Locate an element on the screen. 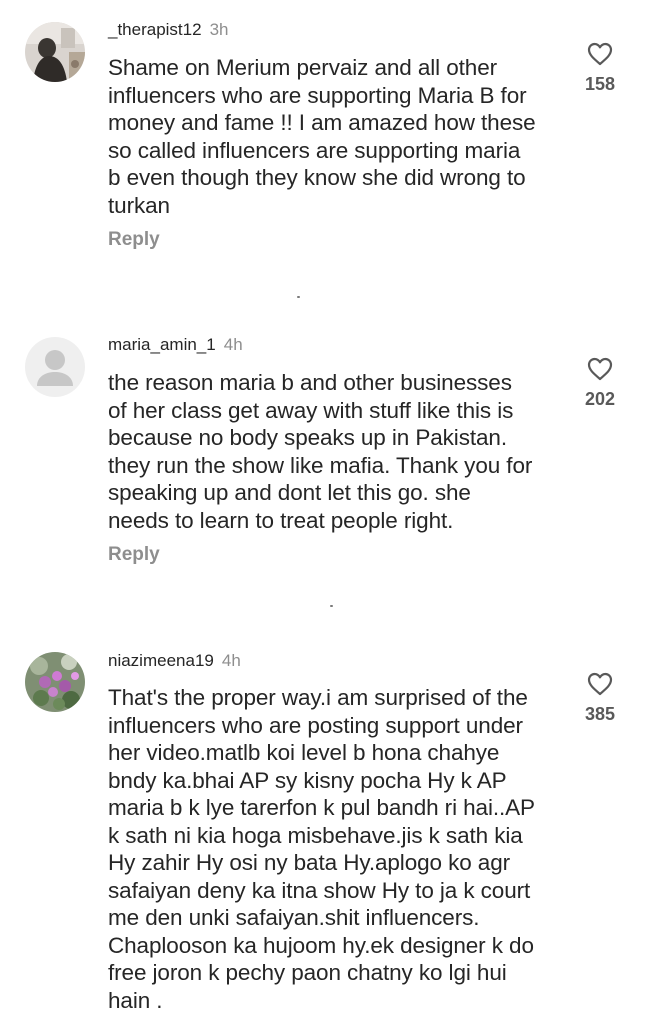 This screenshot has width=647, height=1024. like-button: 202 is located at coordinates (600, 383).